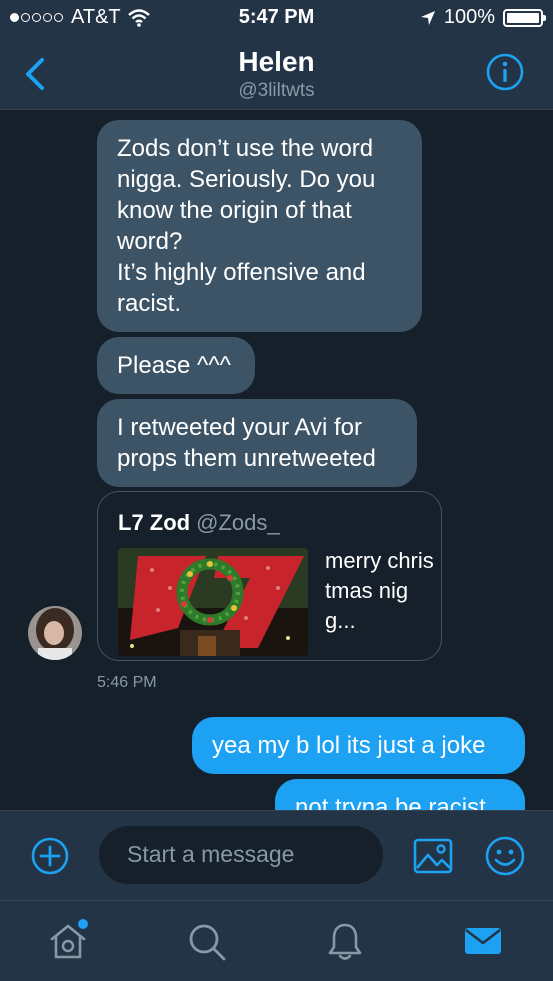  Describe the element at coordinates (50, 856) in the screenshot. I see `add-circle-icon` at that location.